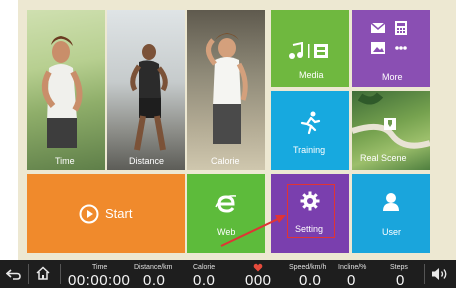 This screenshot has width=456, height=288. I want to click on time-tile-label: Time, so click(65, 161).